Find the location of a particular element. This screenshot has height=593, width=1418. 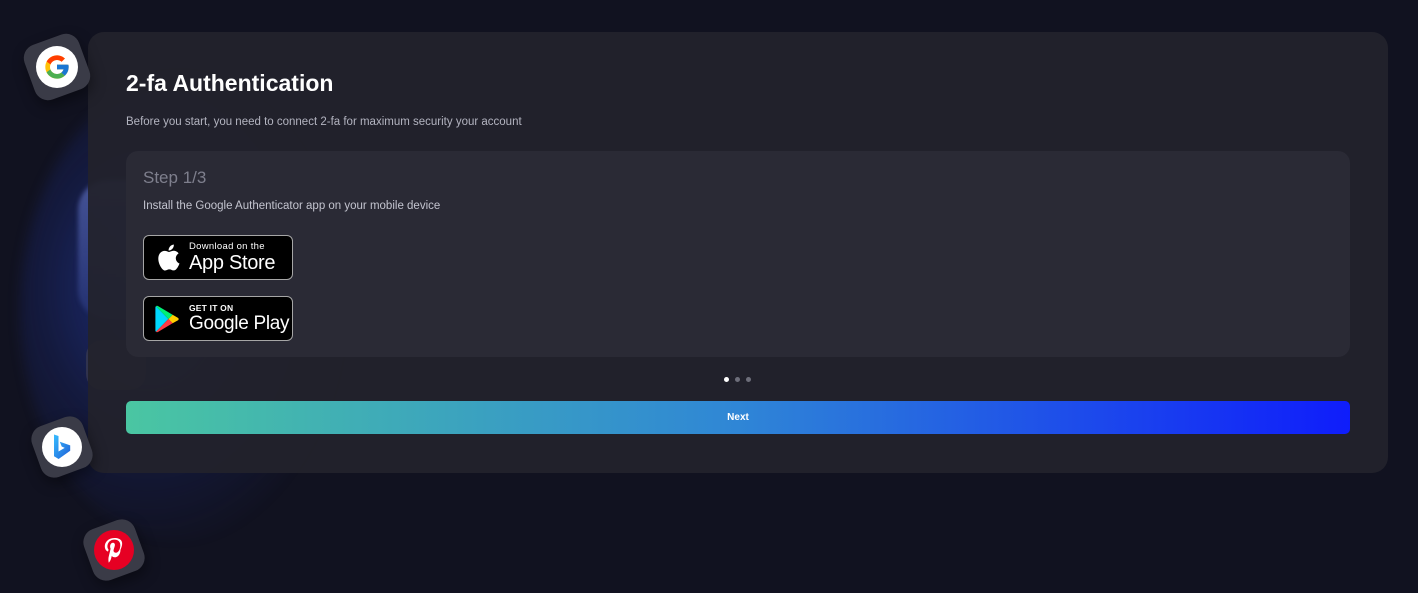

google-icon is located at coordinates (57, 67).